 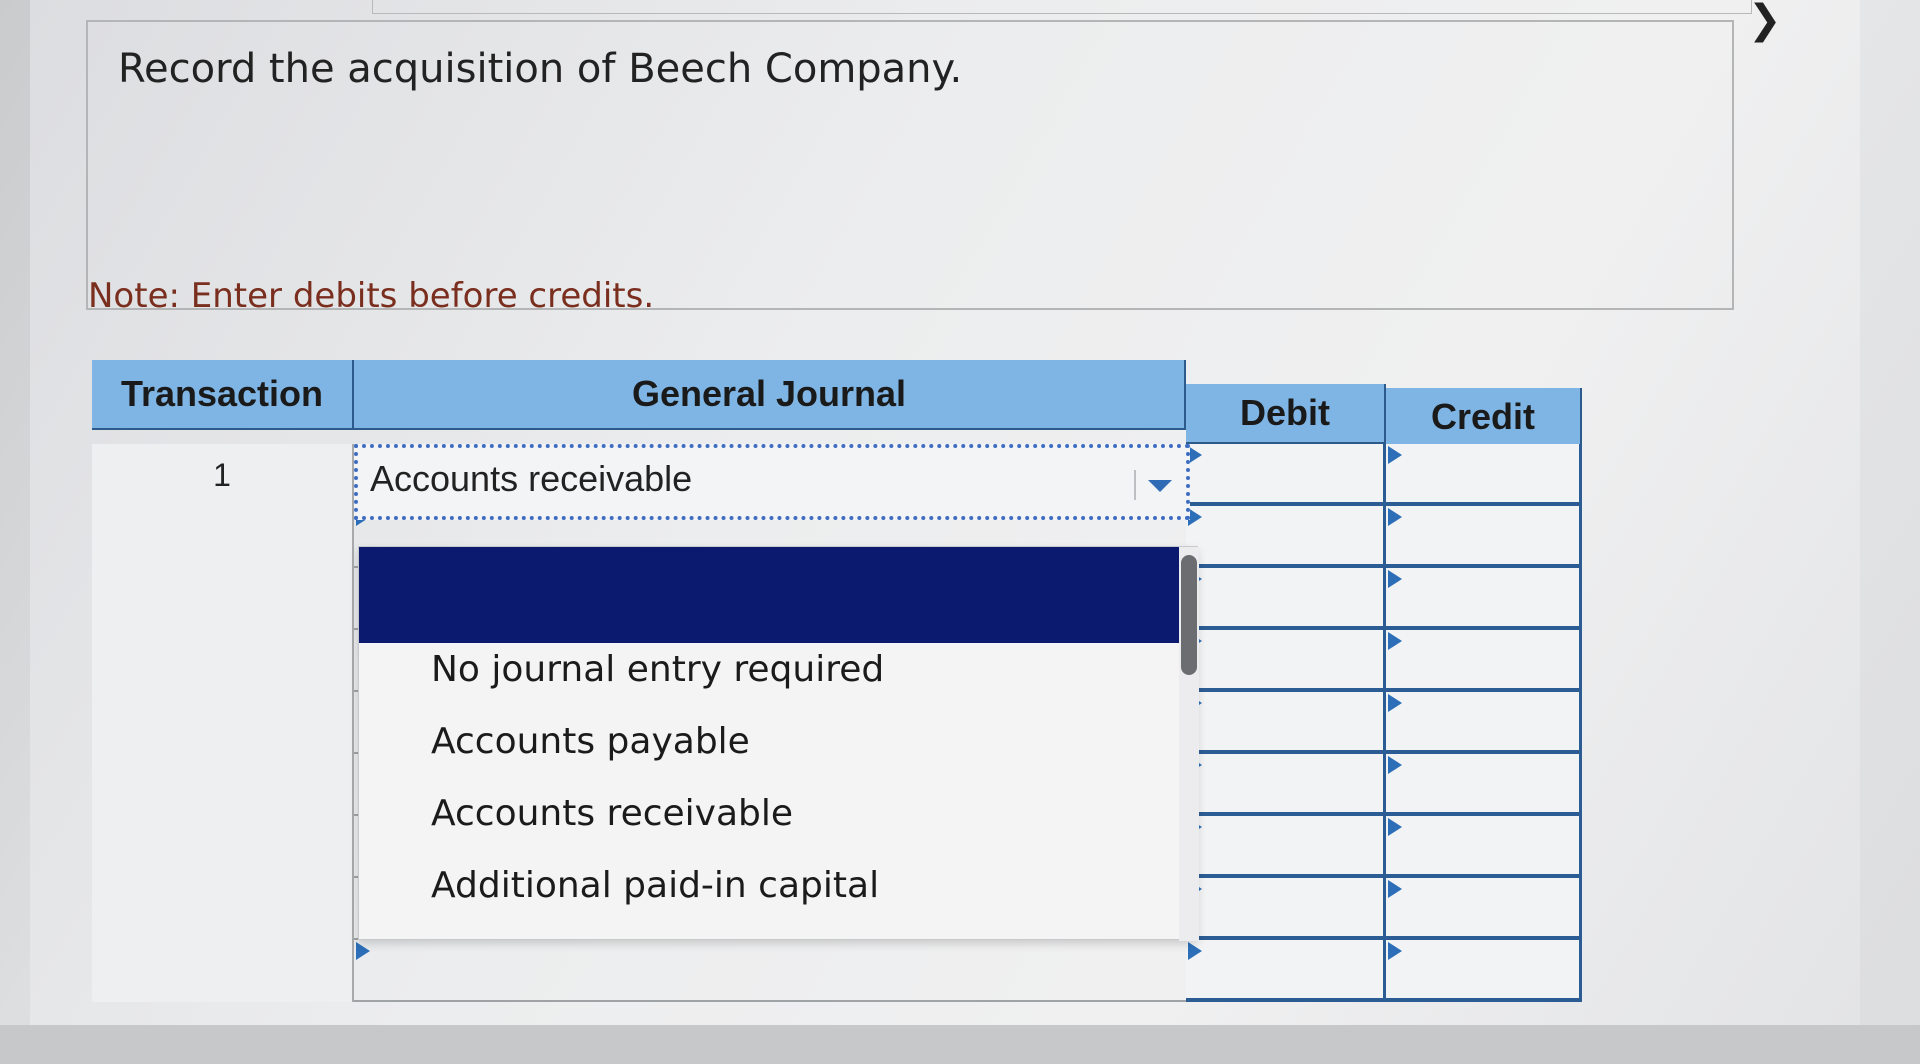 What do you see at coordinates (770, 395) in the screenshot?
I see `header-general-journal: General Journal` at bounding box center [770, 395].